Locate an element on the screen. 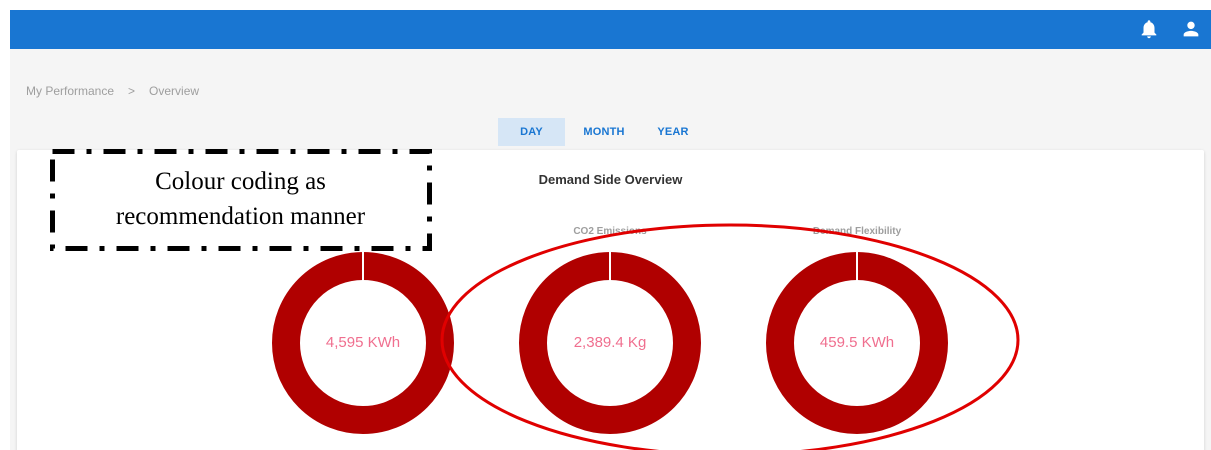 The width and height of the screenshot is (1211, 450). period-tabs: DAY MONTH YEAR is located at coordinates (600, 132).